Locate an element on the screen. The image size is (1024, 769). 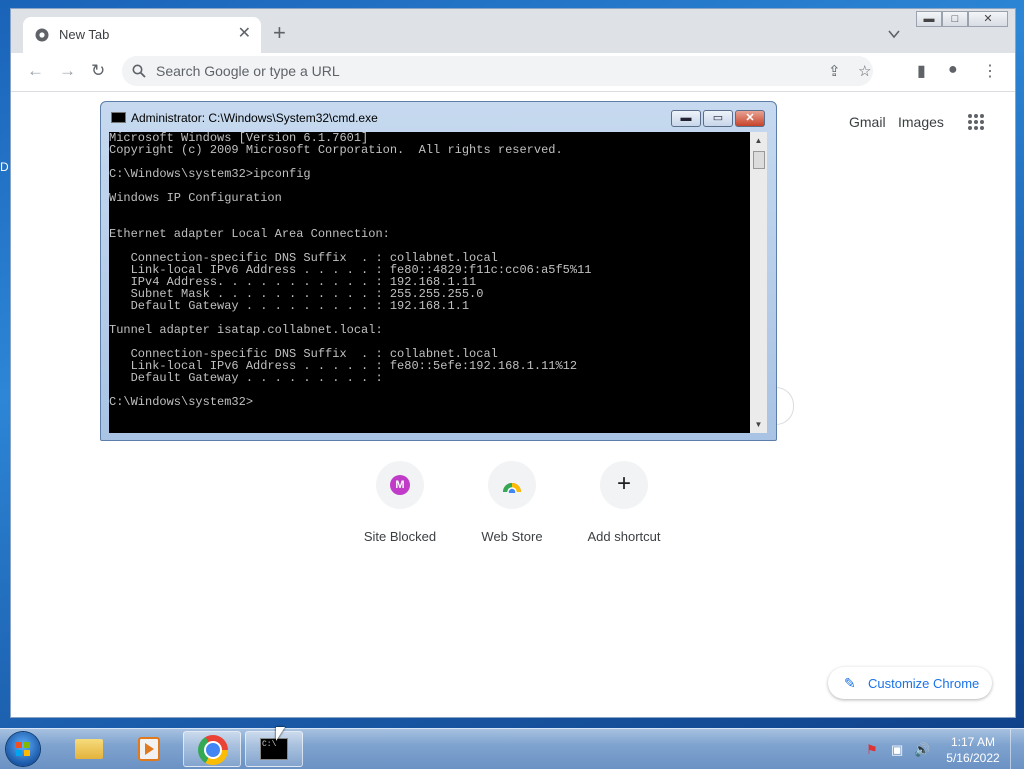
customize-chrome-button: ✎ Customize Chrome is located at coordinates (910, 683).